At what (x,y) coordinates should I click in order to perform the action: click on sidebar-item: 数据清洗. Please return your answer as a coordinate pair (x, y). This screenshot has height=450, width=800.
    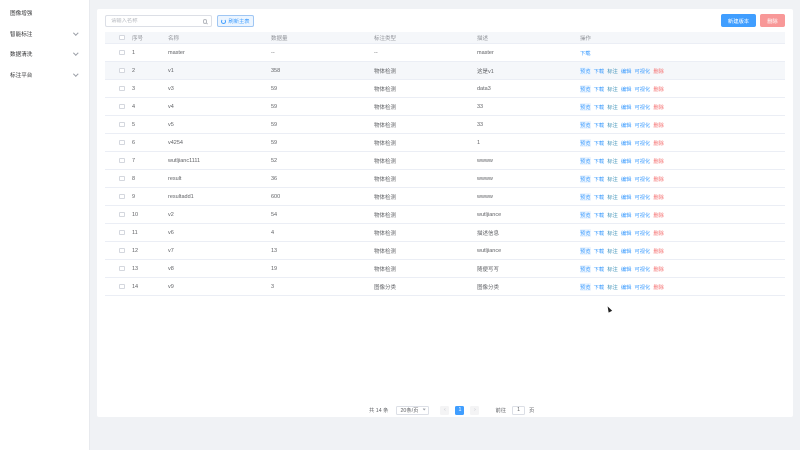
    Looking at the image, I should click on (44, 54).